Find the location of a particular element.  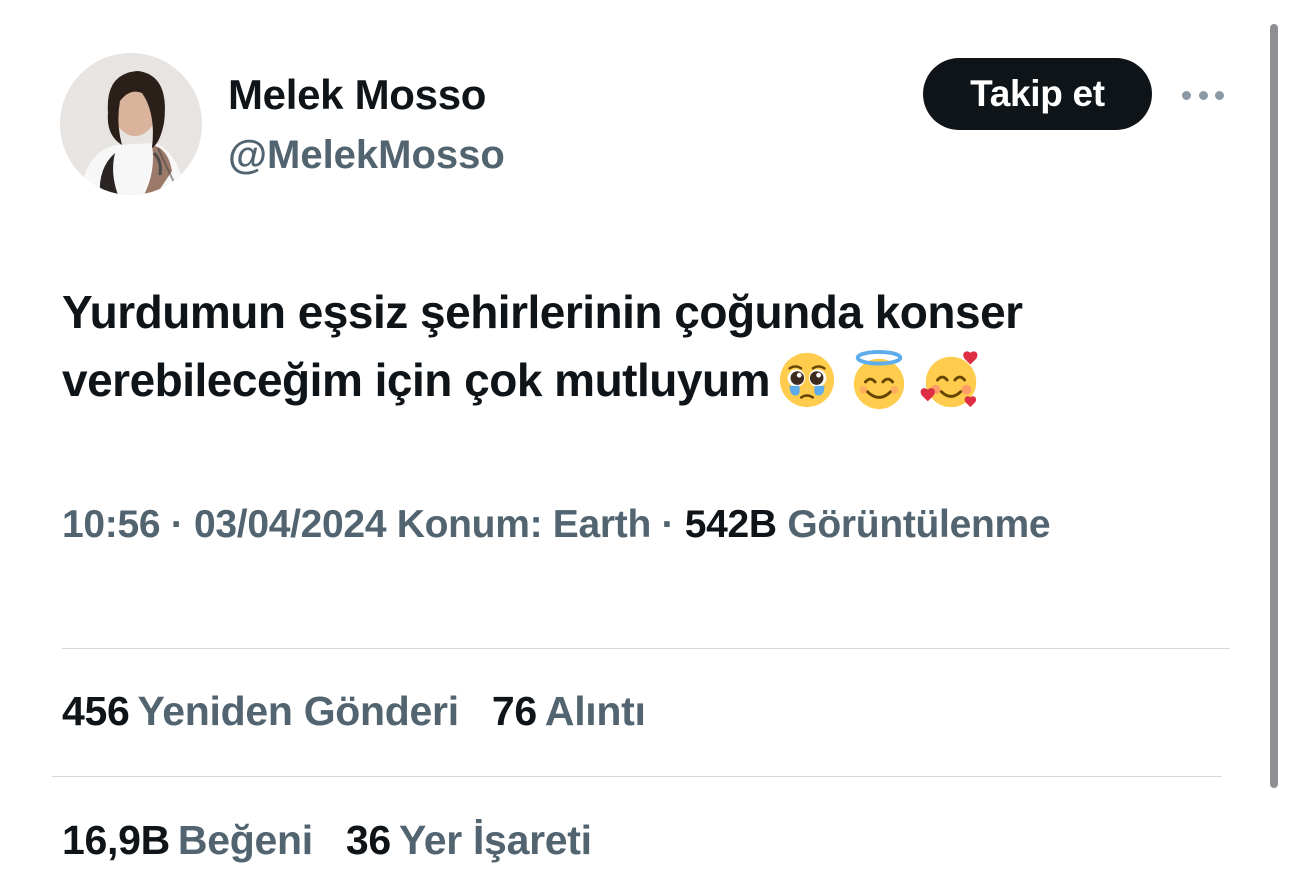

stats-row-reposts: 456 Yeniden Gönderi 76 Alıntı is located at coordinates (365, 711).